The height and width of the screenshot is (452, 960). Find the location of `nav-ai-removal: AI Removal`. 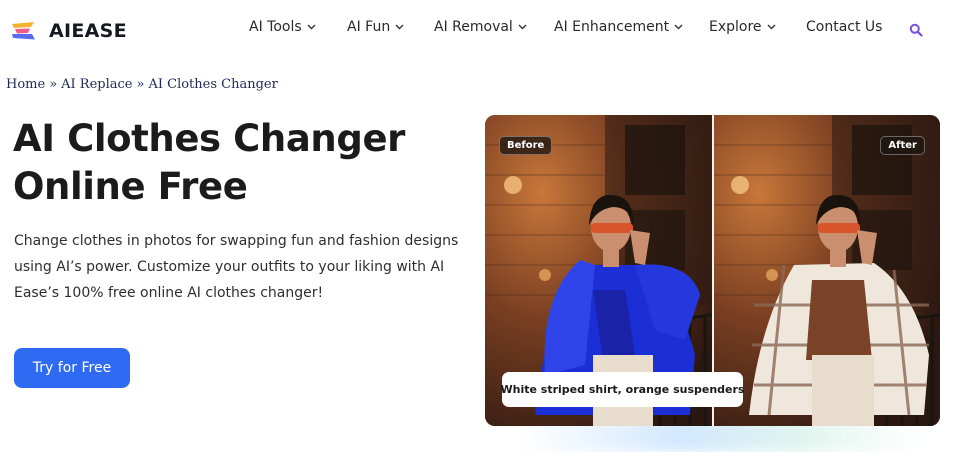

nav-ai-removal: AI Removal is located at coordinates (480, 27).